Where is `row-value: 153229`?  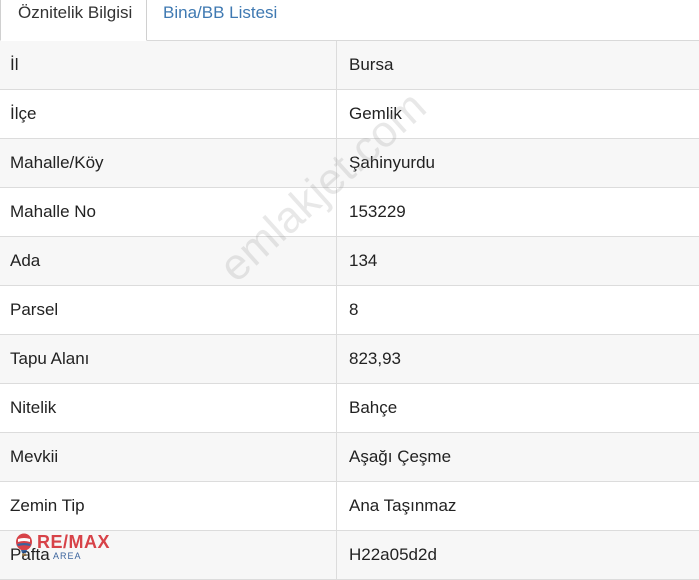 row-value: 153229 is located at coordinates (377, 211).